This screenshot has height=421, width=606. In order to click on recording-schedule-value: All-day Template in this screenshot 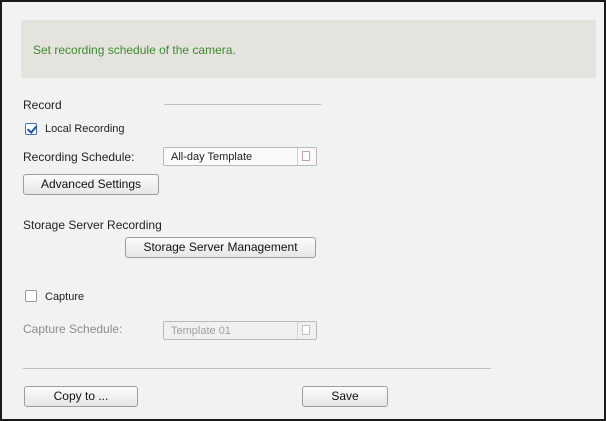, I will do `click(212, 157)`.